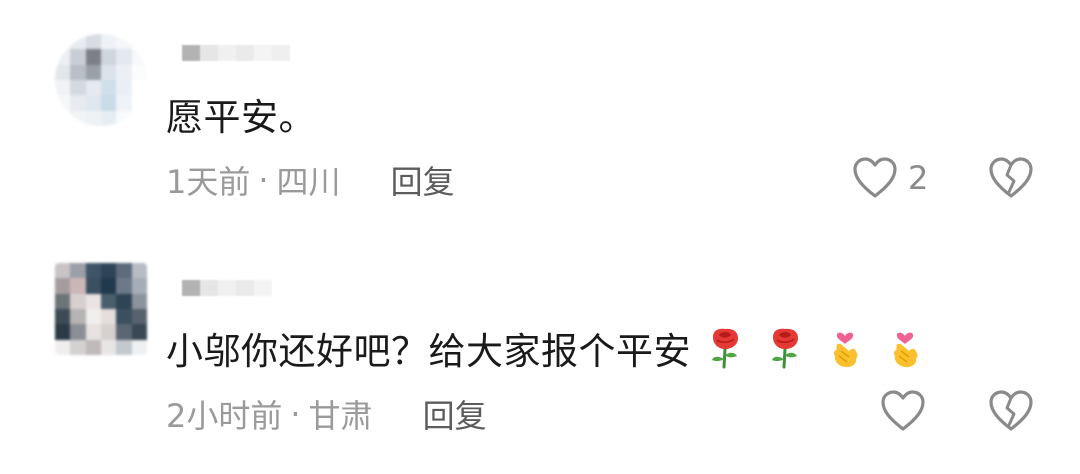  Describe the element at coordinates (918, 178) in the screenshot. I see `like-count: 2` at that location.